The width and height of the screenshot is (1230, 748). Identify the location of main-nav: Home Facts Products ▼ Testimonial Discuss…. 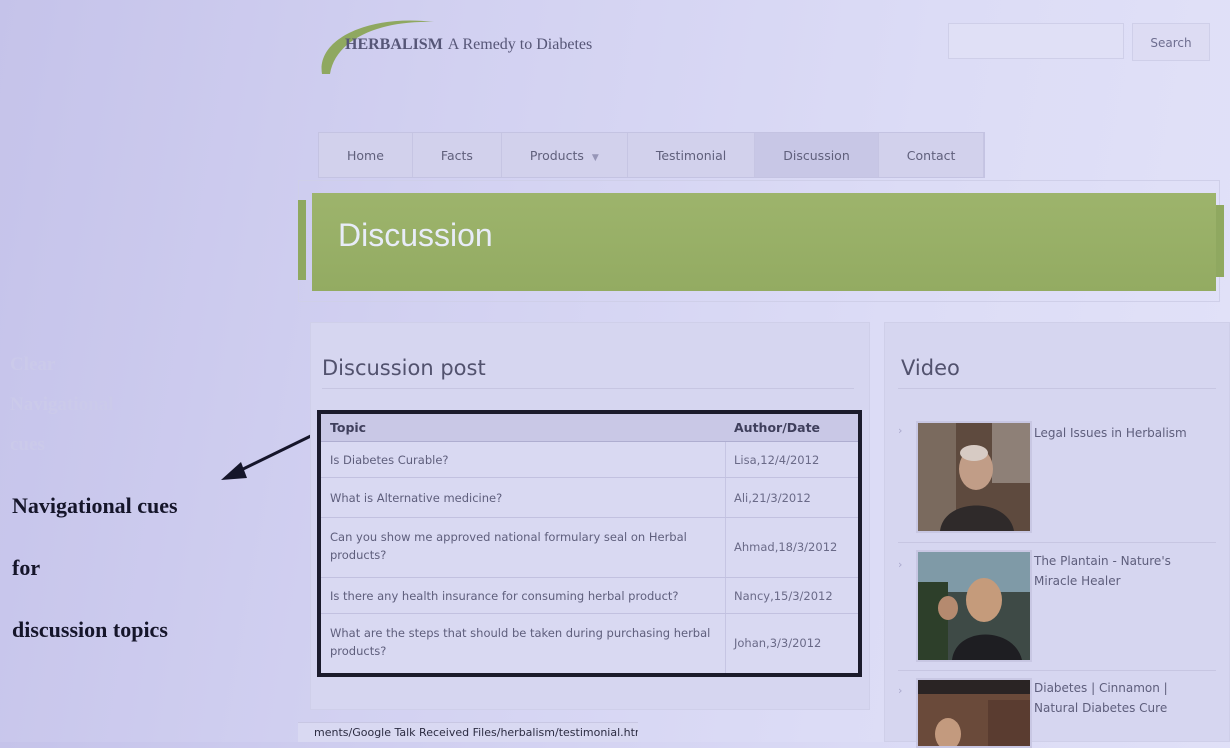
(652, 155).